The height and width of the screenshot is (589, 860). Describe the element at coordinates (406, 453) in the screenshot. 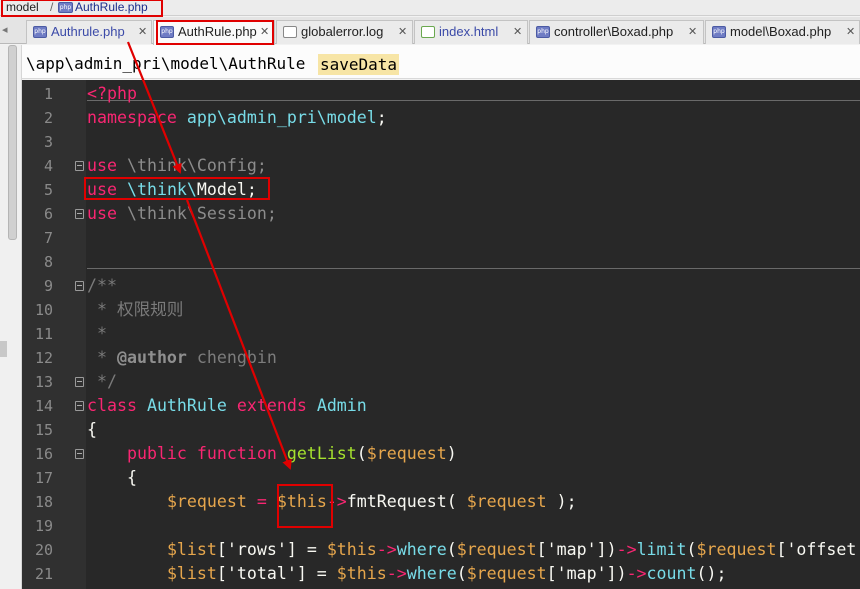

I see `parameter: $request` at that location.